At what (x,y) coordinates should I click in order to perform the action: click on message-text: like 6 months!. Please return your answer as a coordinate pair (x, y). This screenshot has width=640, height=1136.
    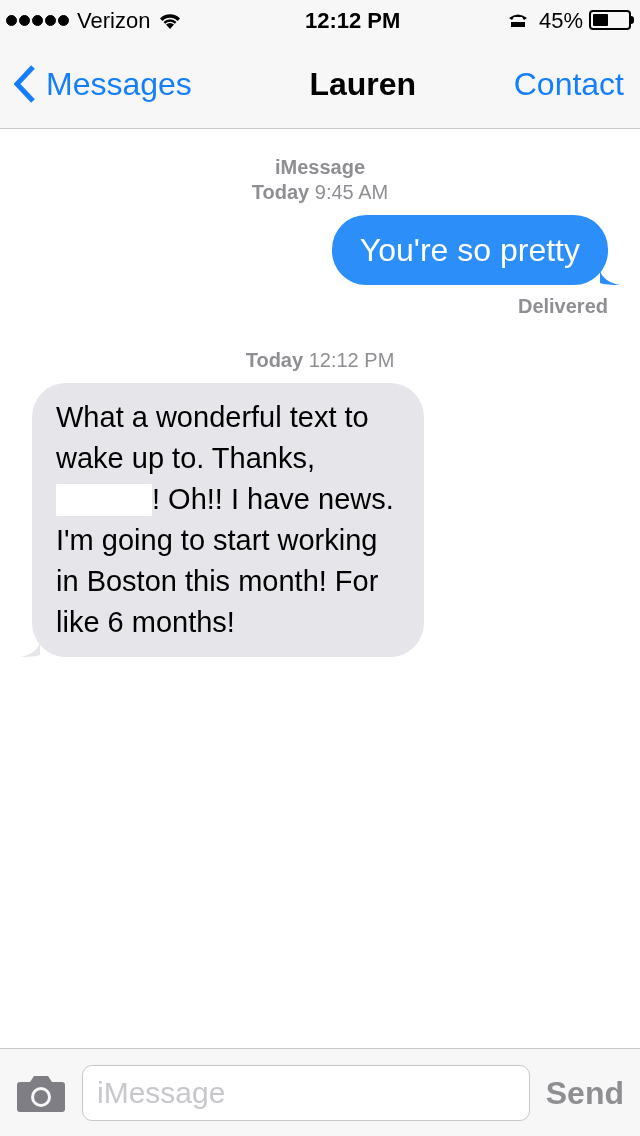
    Looking at the image, I should click on (145, 622).